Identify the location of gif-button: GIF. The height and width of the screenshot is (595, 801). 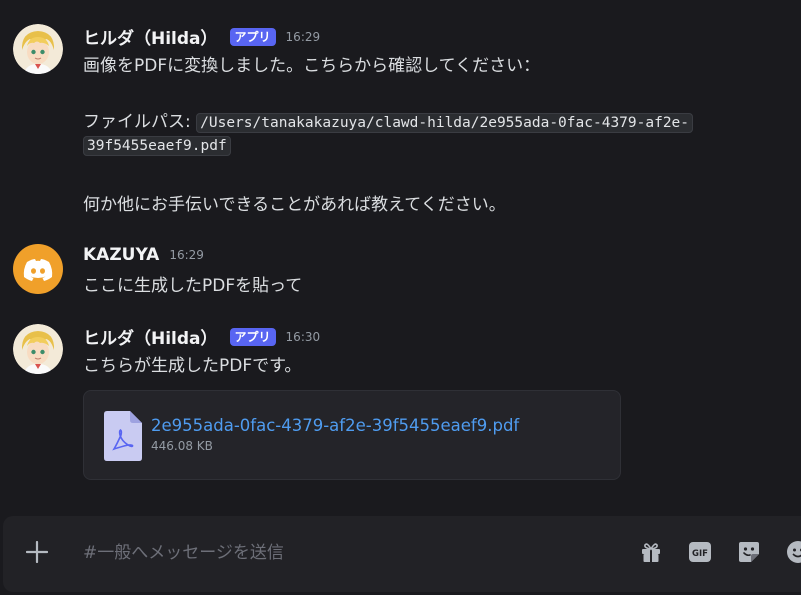
(700, 552).